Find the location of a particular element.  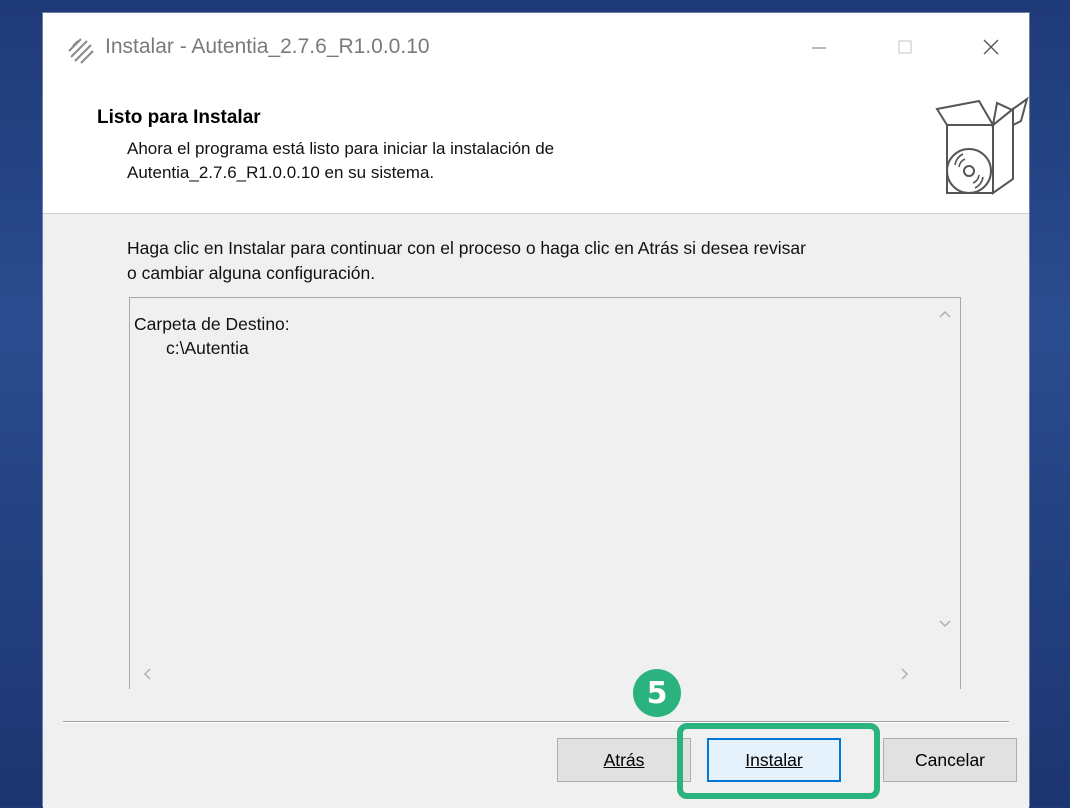

page-title: Listo para Instalar is located at coordinates (179, 117).